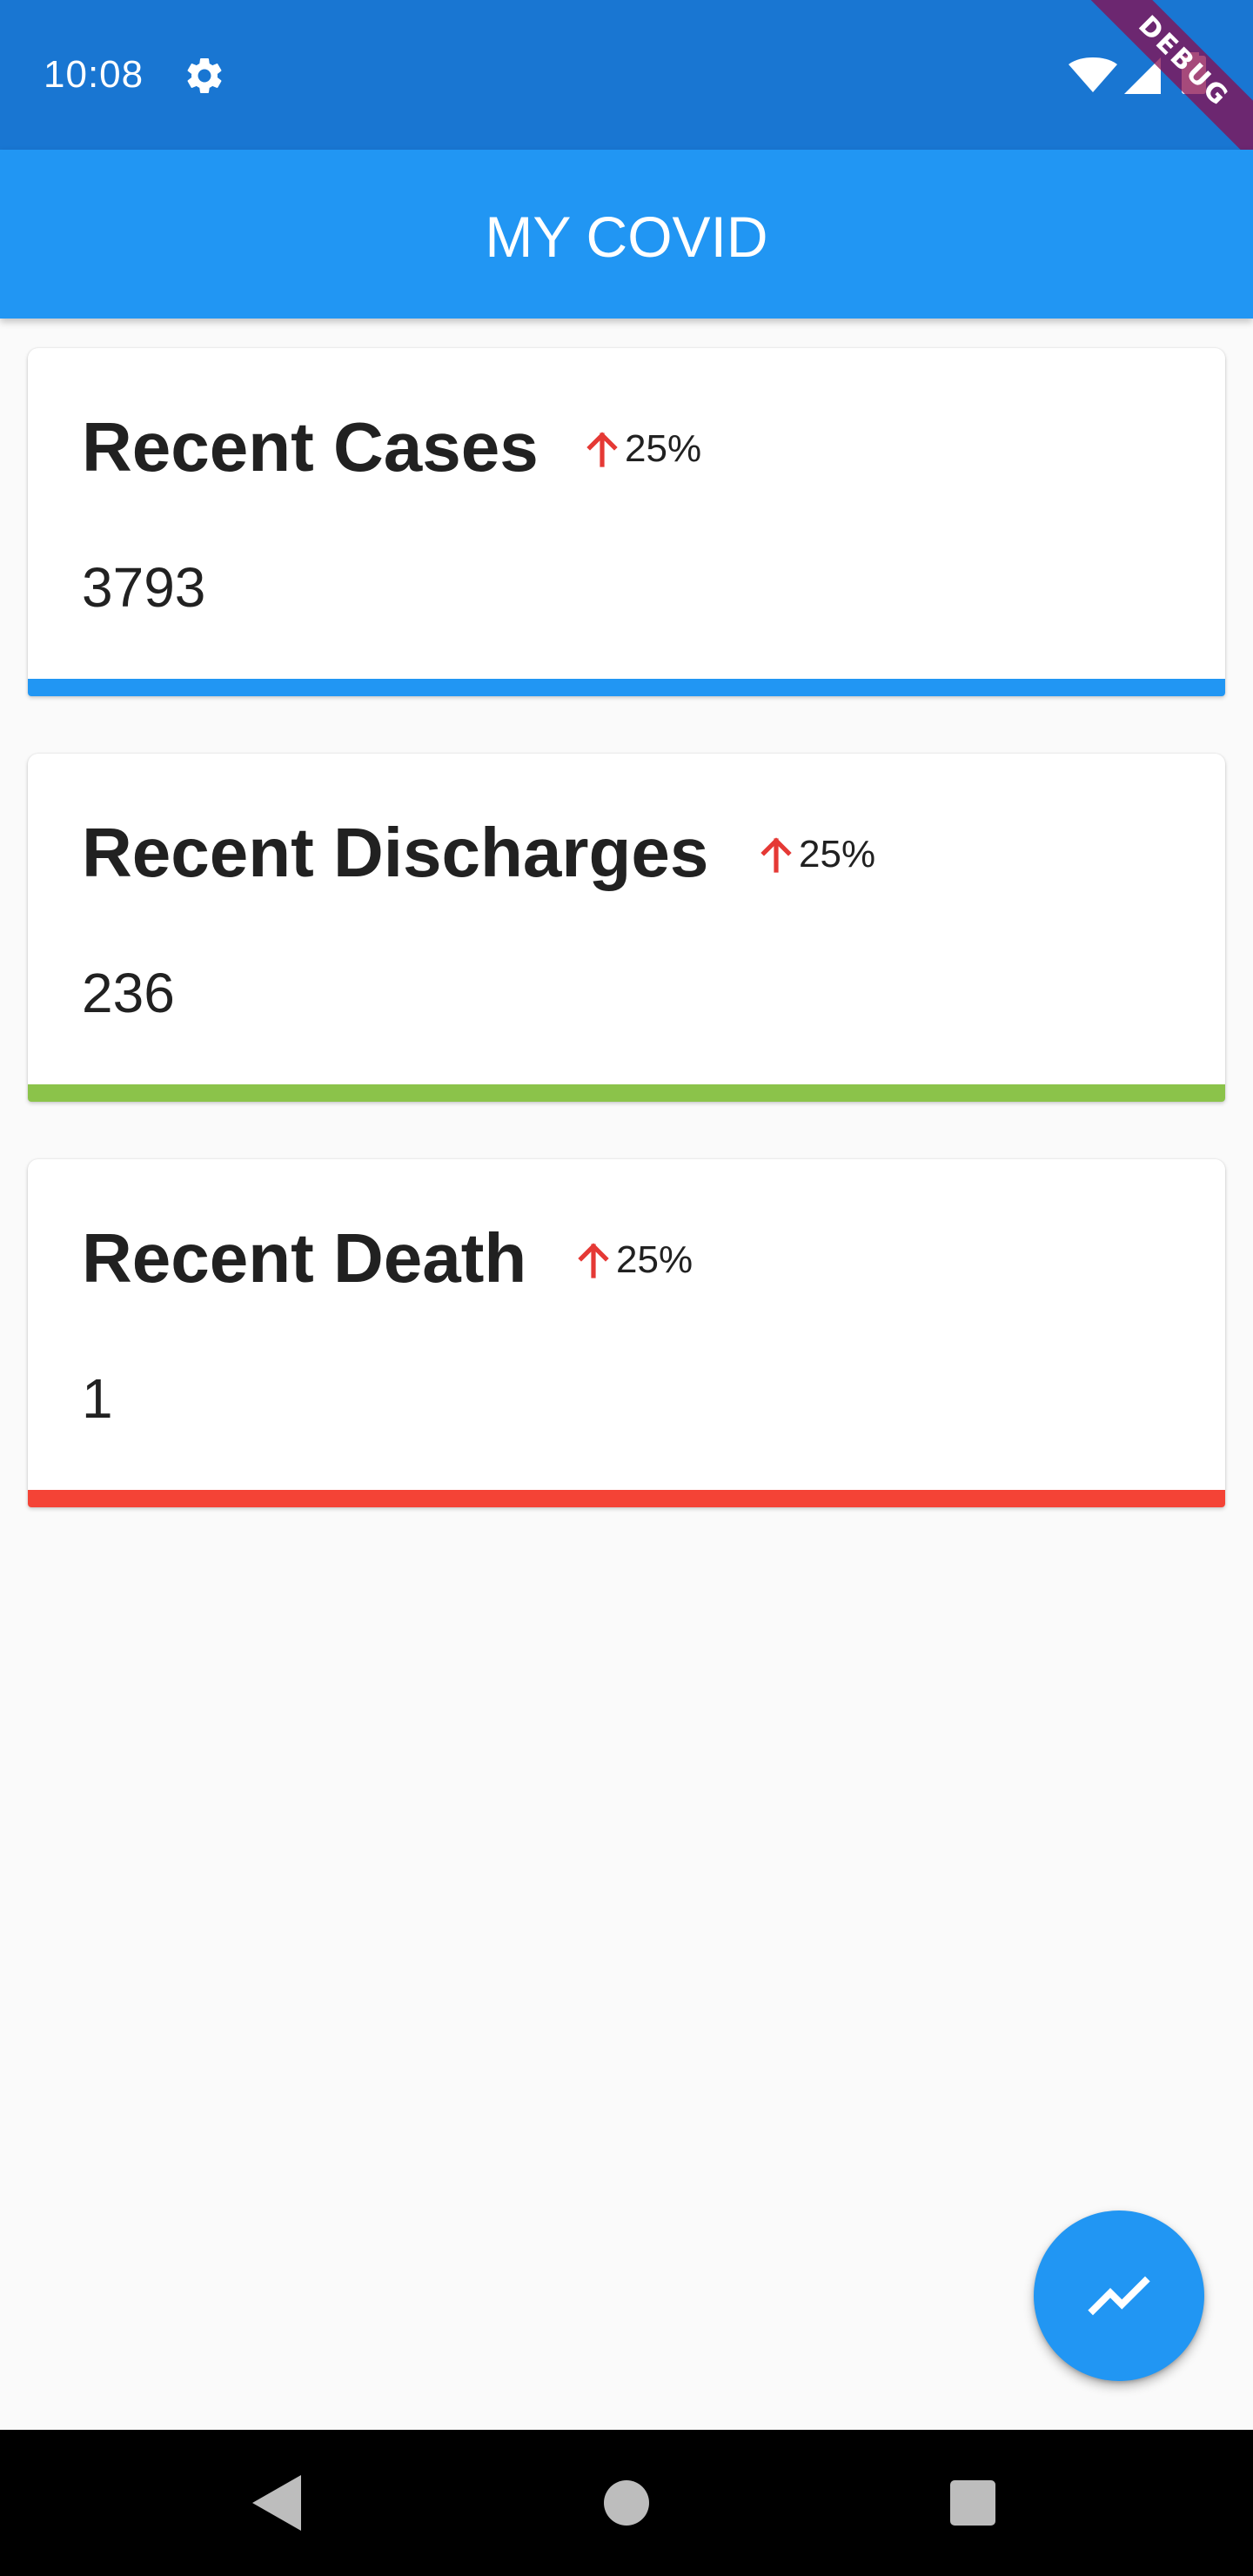 The height and width of the screenshot is (2576, 1253). I want to click on back-icon, so click(276, 2503).